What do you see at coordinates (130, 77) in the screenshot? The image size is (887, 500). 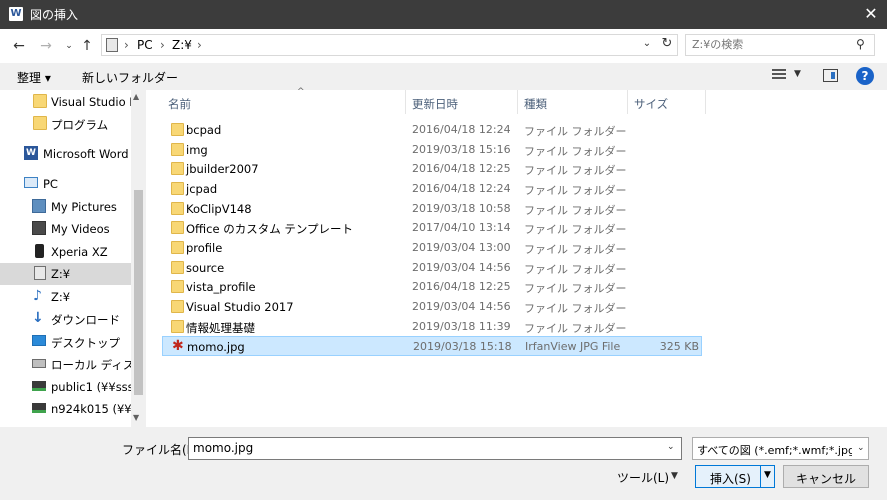 I see `new-folder-button: 新しいフォルダー` at bounding box center [130, 77].